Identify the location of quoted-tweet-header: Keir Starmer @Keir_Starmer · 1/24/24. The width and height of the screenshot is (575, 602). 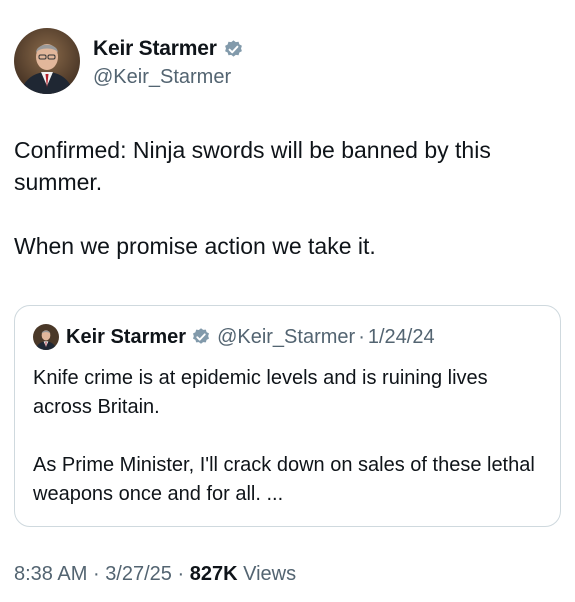
(234, 337).